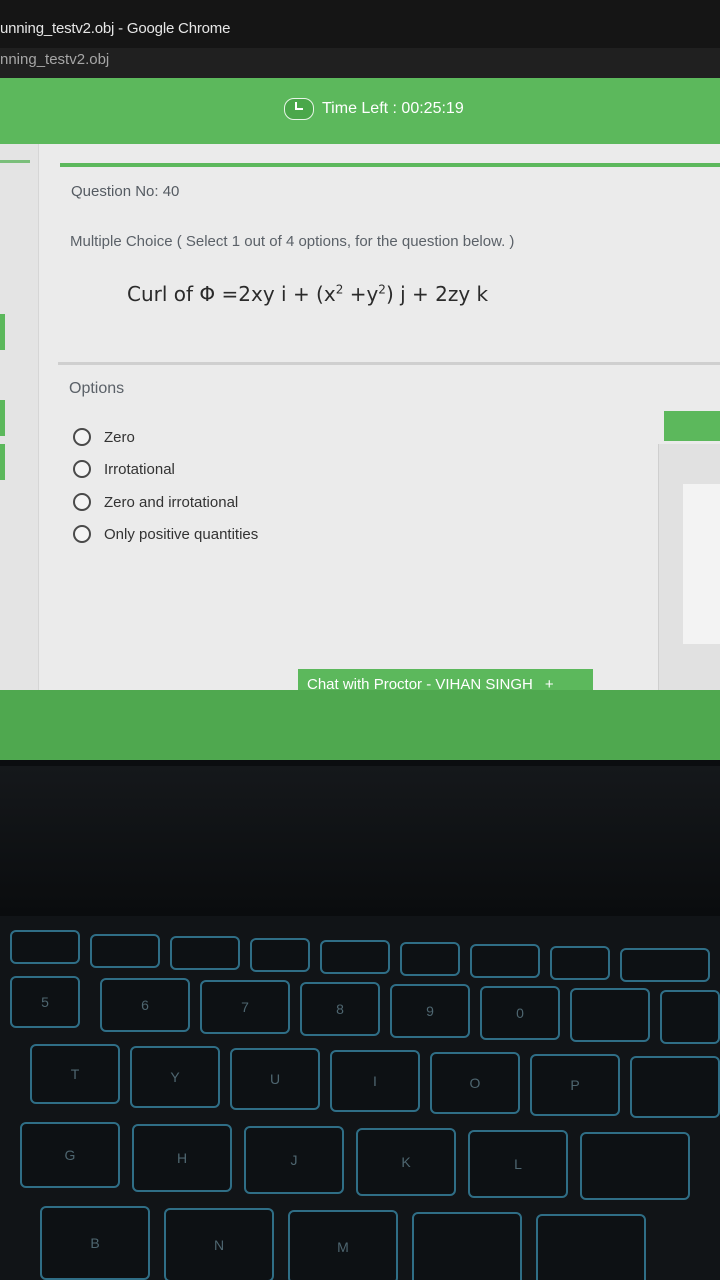  What do you see at coordinates (182, 1158) in the screenshot?
I see `keyboard-key: H` at bounding box center [182, 1158].